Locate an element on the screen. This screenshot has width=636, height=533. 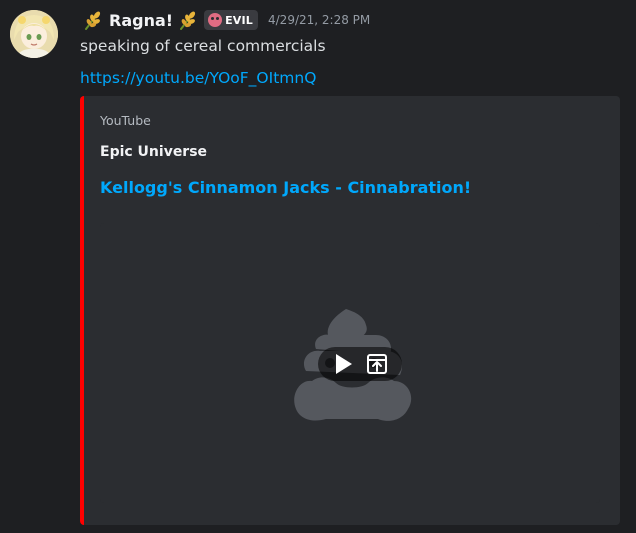
play-icon is located at coordinates (343, 364).